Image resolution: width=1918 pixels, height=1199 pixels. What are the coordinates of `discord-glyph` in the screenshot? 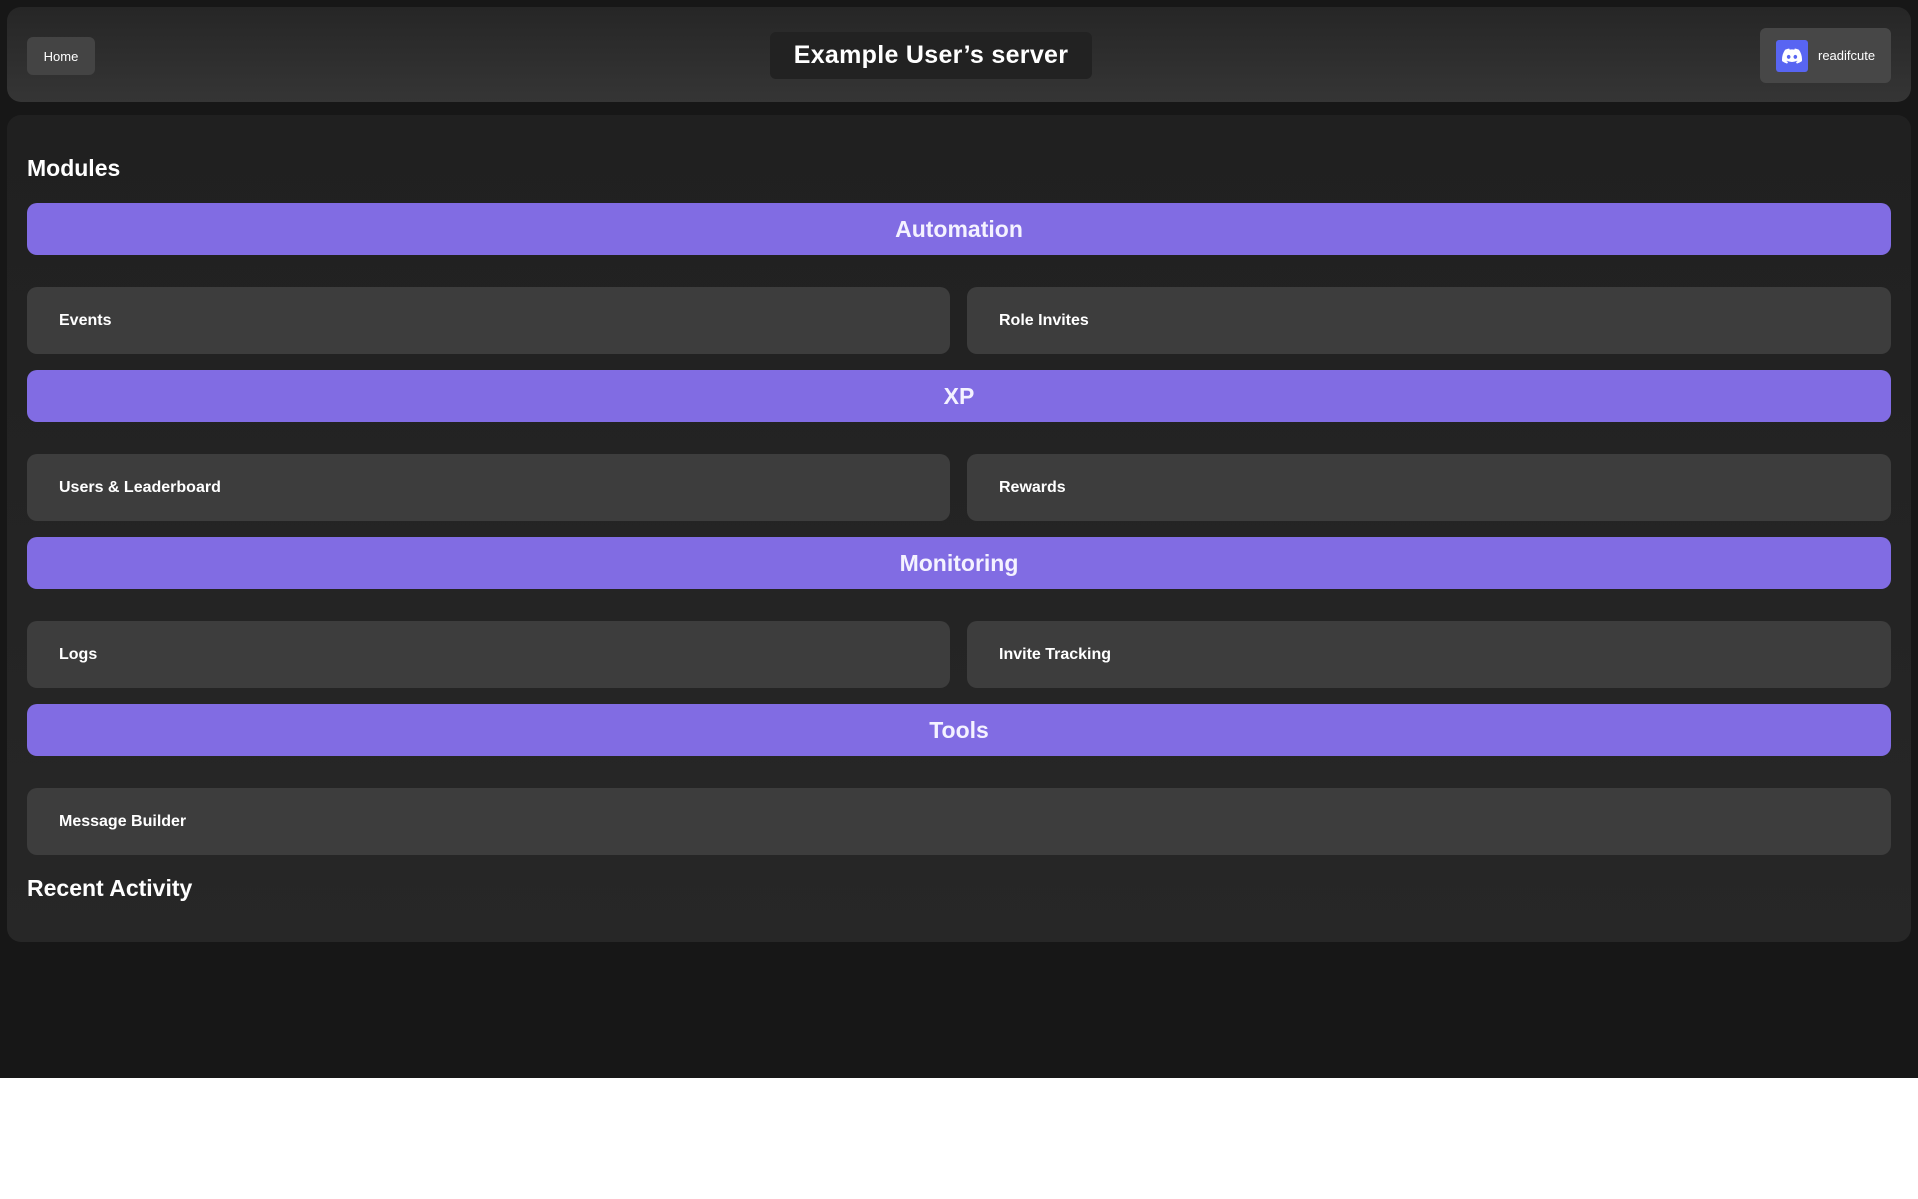 It's located at (1792, 56).